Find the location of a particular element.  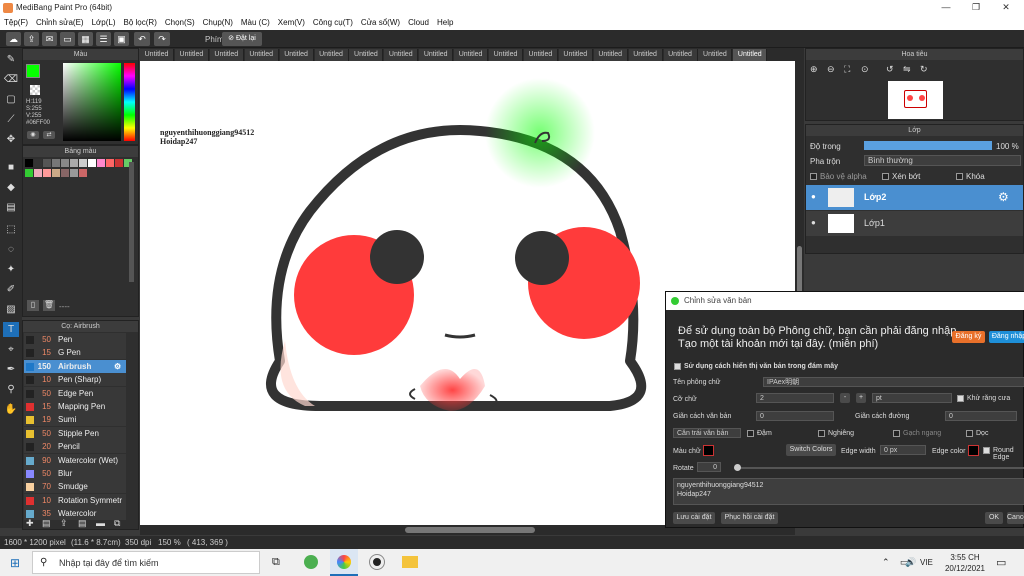

delete-color-icon: 🗑 is located at coordinates (49, 305).